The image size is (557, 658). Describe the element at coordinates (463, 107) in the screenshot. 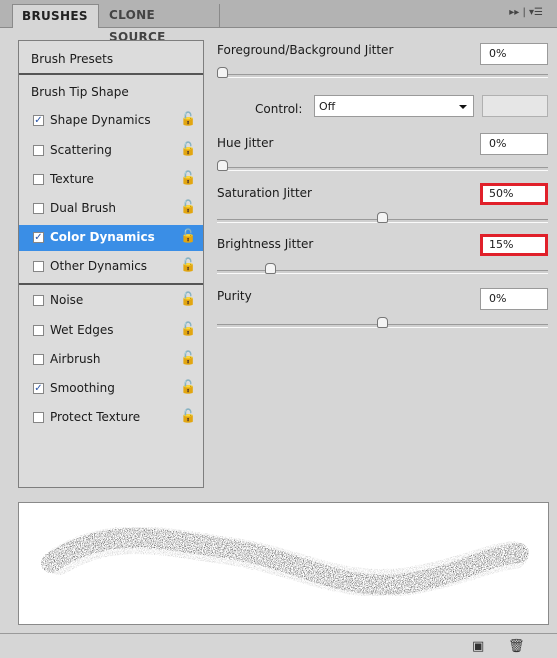

I see `chevron-down-icon` at that location.